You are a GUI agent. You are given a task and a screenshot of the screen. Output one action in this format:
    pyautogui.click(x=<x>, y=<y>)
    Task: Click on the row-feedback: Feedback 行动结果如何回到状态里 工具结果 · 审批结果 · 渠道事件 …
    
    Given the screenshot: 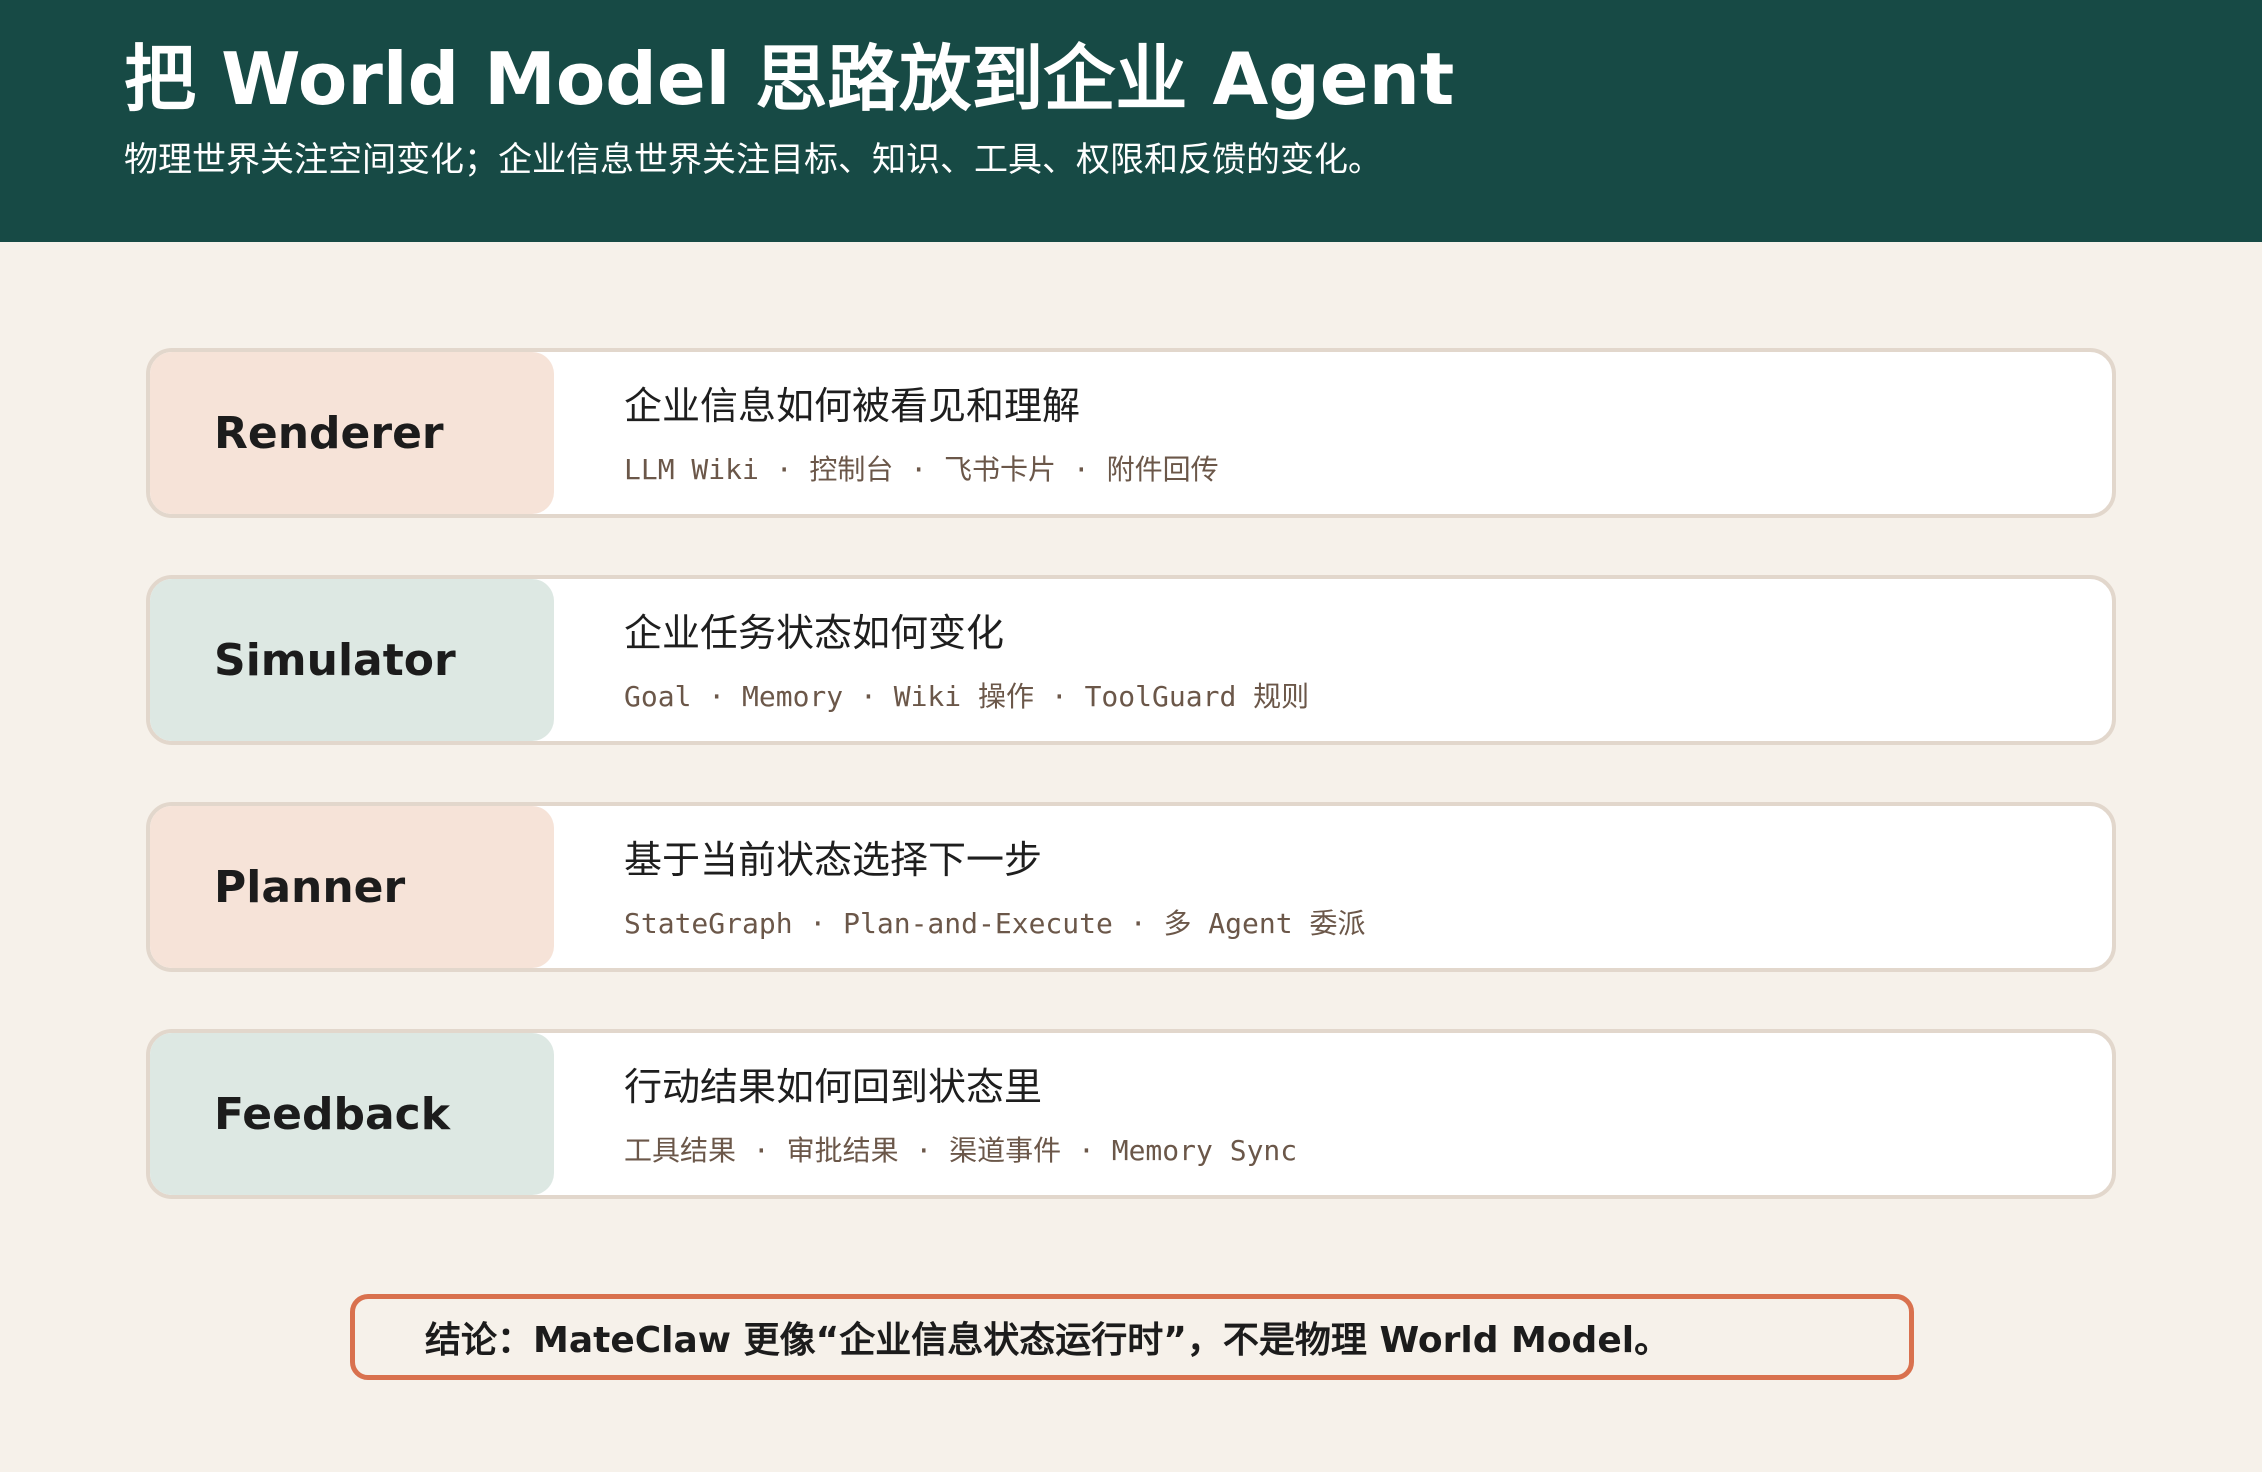 What is the action you would take?
    pyautogui.click(x=1131, y=1114)
    